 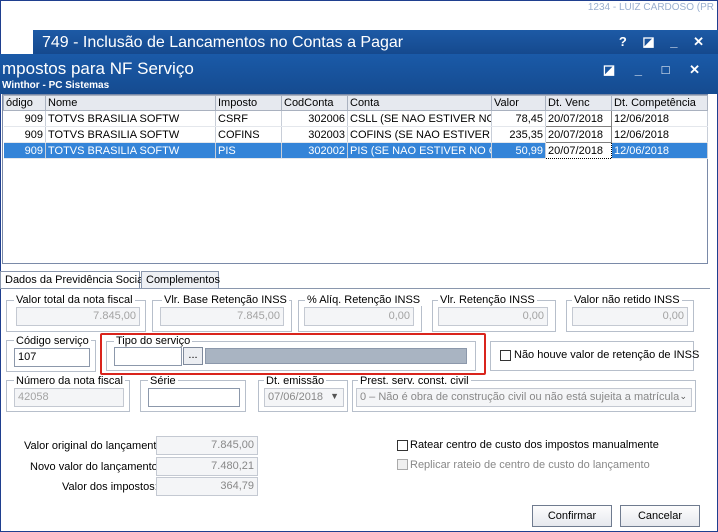 What do you see at coordinates (314, 118) in the screenshot?
I see `cell-codconta: 302006` at bounding box center [314, 118].